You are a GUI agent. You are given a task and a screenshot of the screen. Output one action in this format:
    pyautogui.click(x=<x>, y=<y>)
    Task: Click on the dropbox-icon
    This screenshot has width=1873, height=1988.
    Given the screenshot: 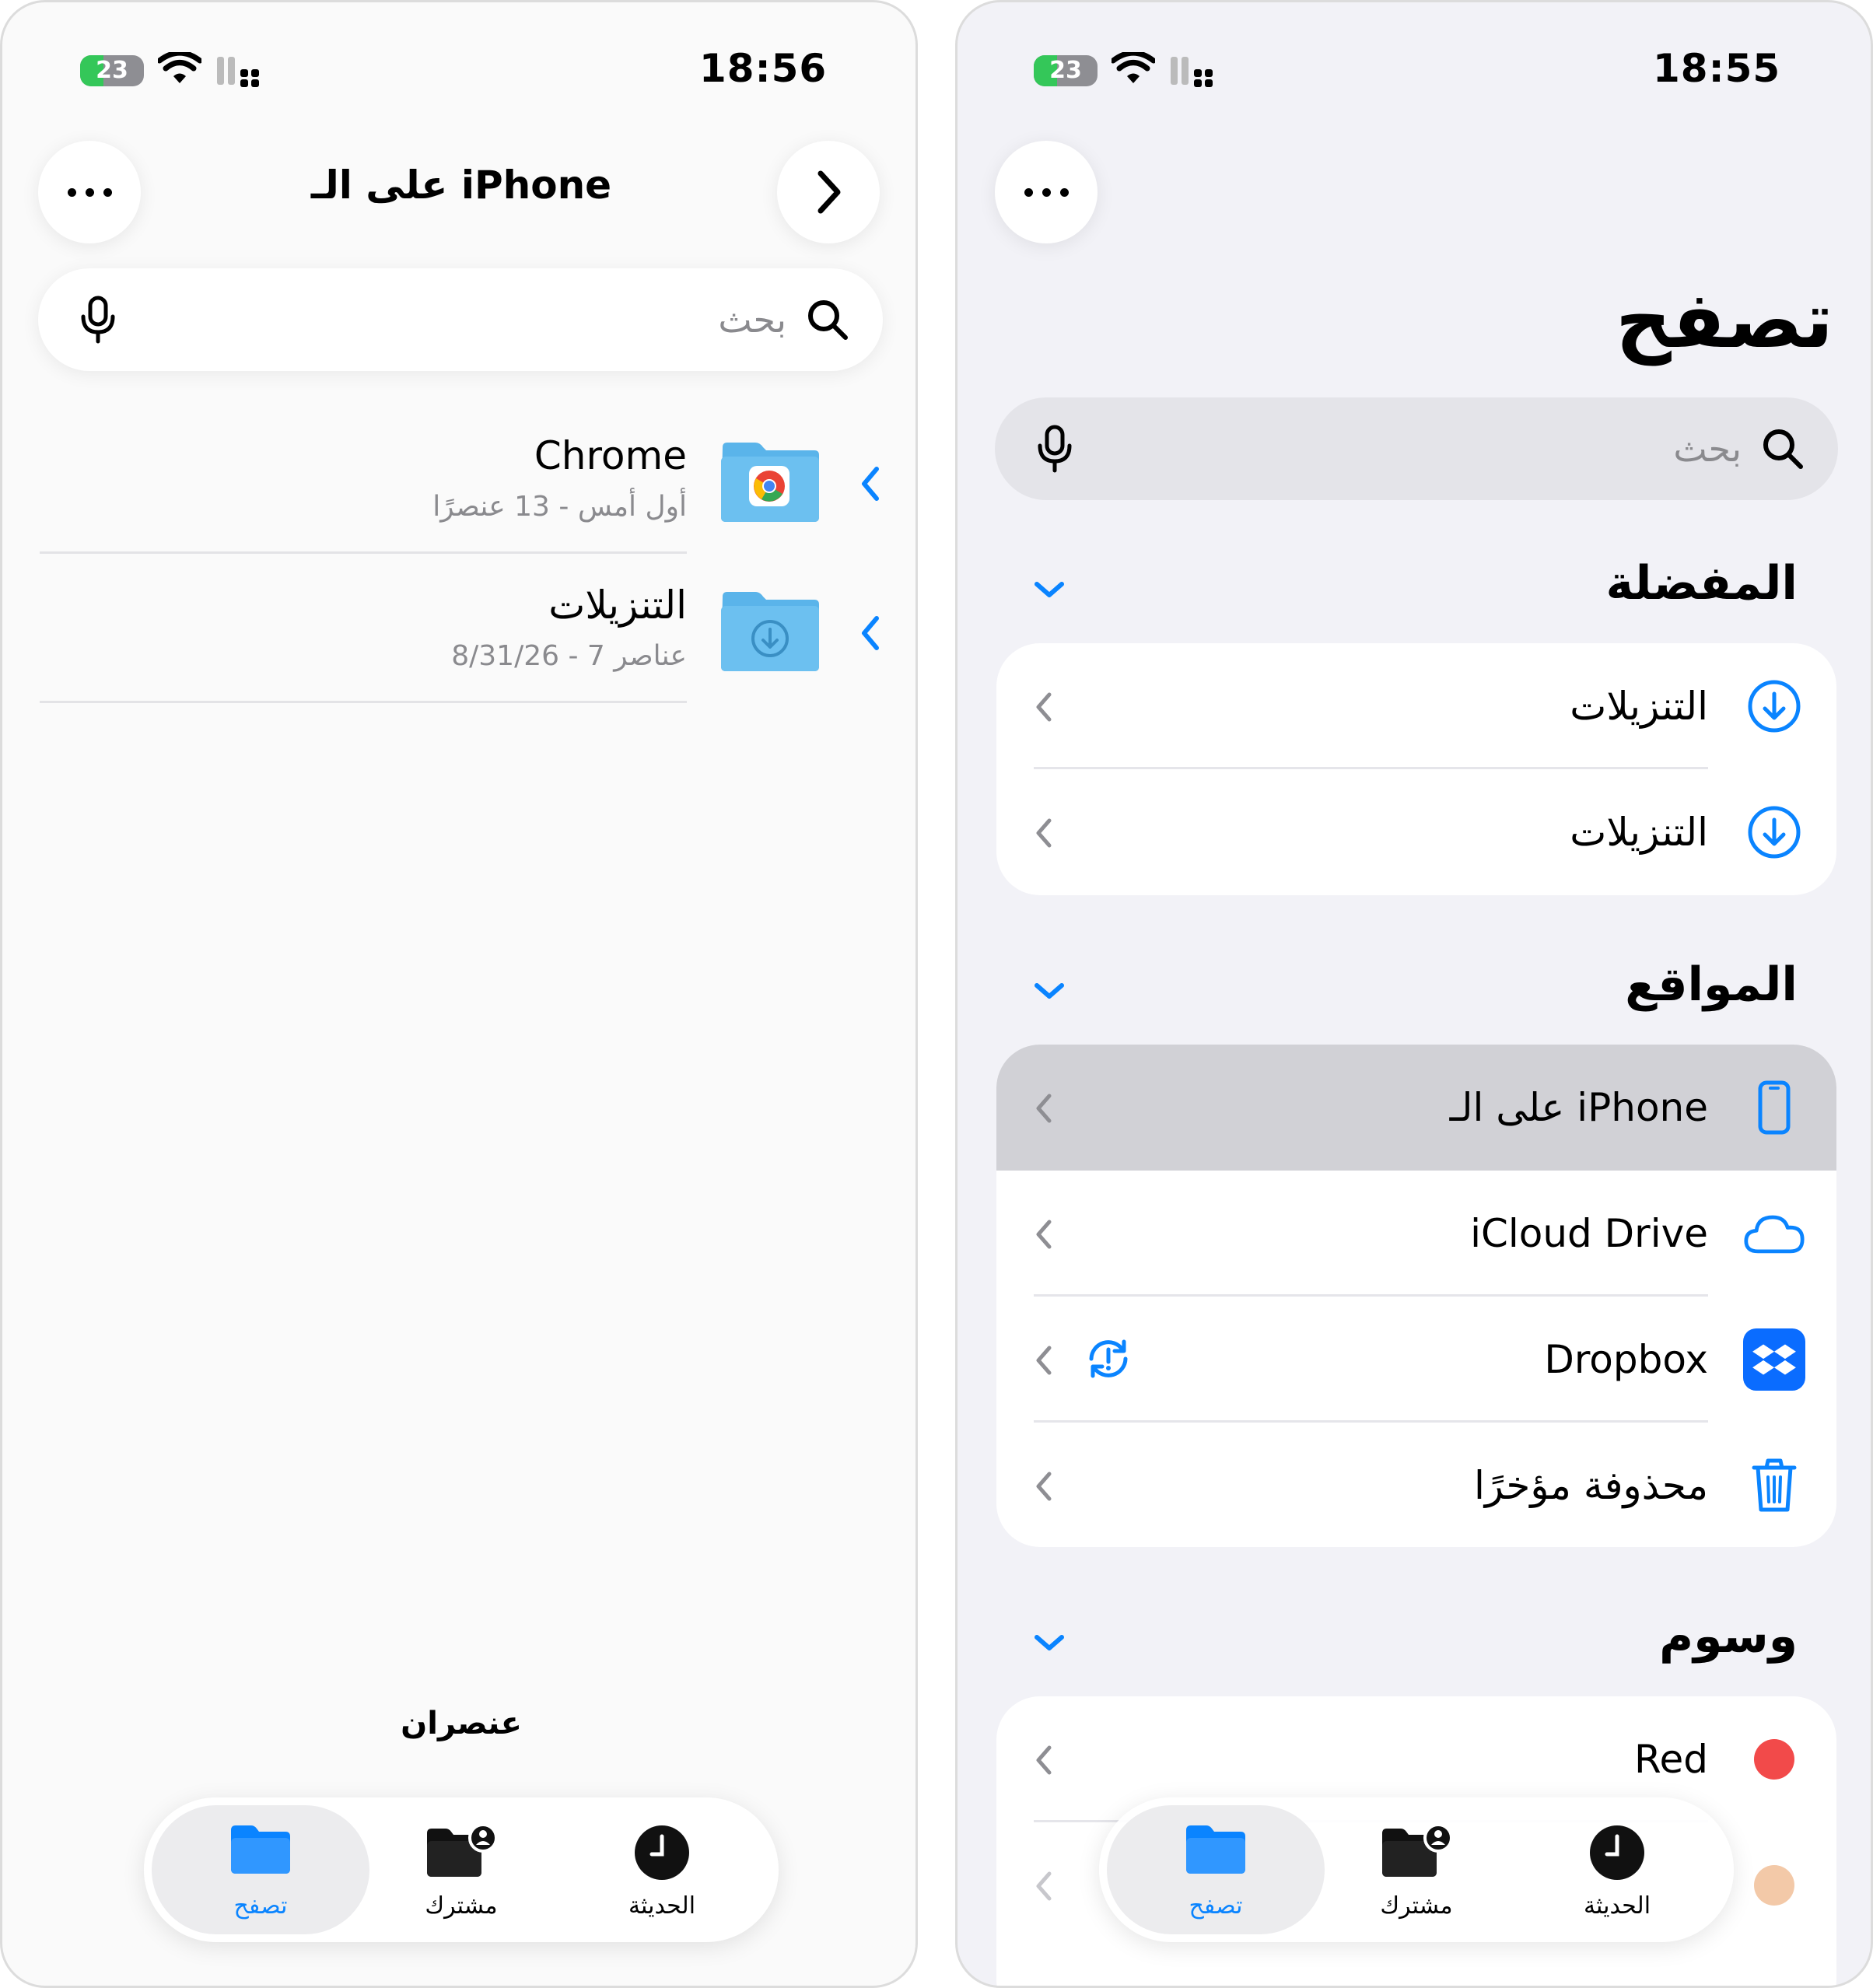 What is the action you would take?
    pyautogui.click(x=1774, y=1360)
    